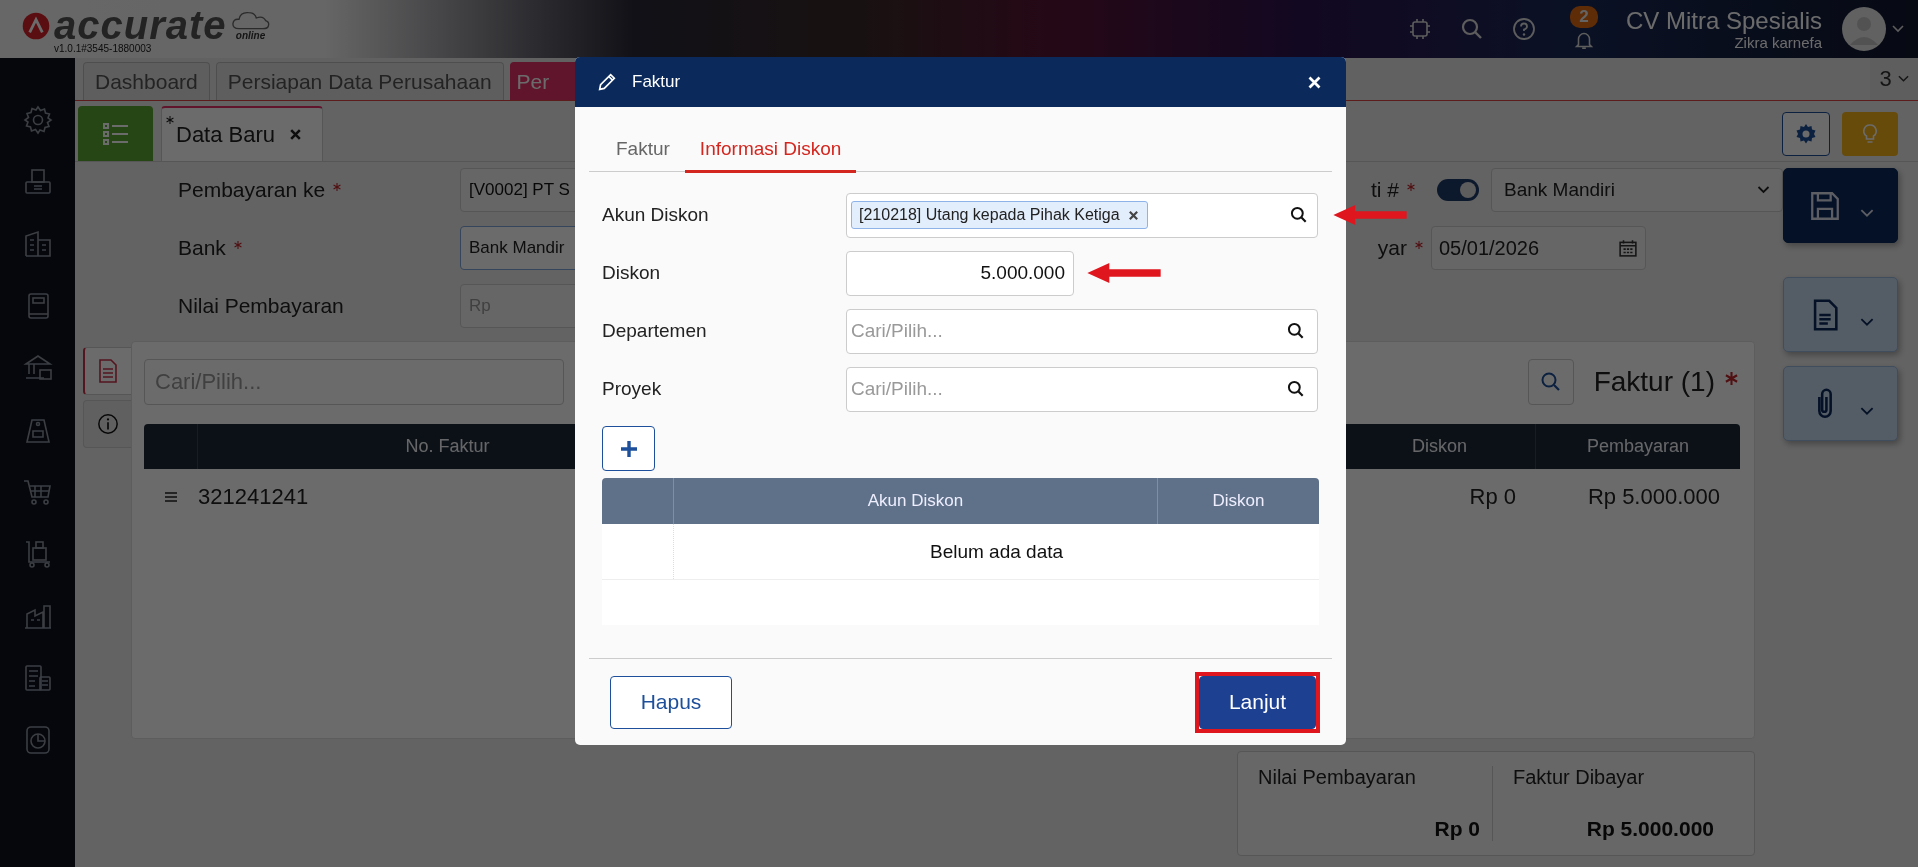 The width and height of the screenshot is (1918, 867). What do you see at coordinates (655, 331) in the screenshot?
I see `field-label: Departemen` at bounding box center [655, 331].